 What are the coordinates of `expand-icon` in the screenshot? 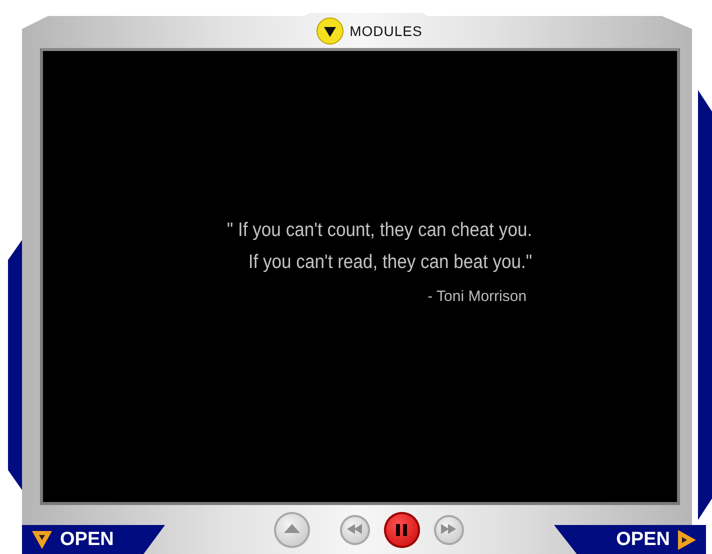 It's located at (687, 540).